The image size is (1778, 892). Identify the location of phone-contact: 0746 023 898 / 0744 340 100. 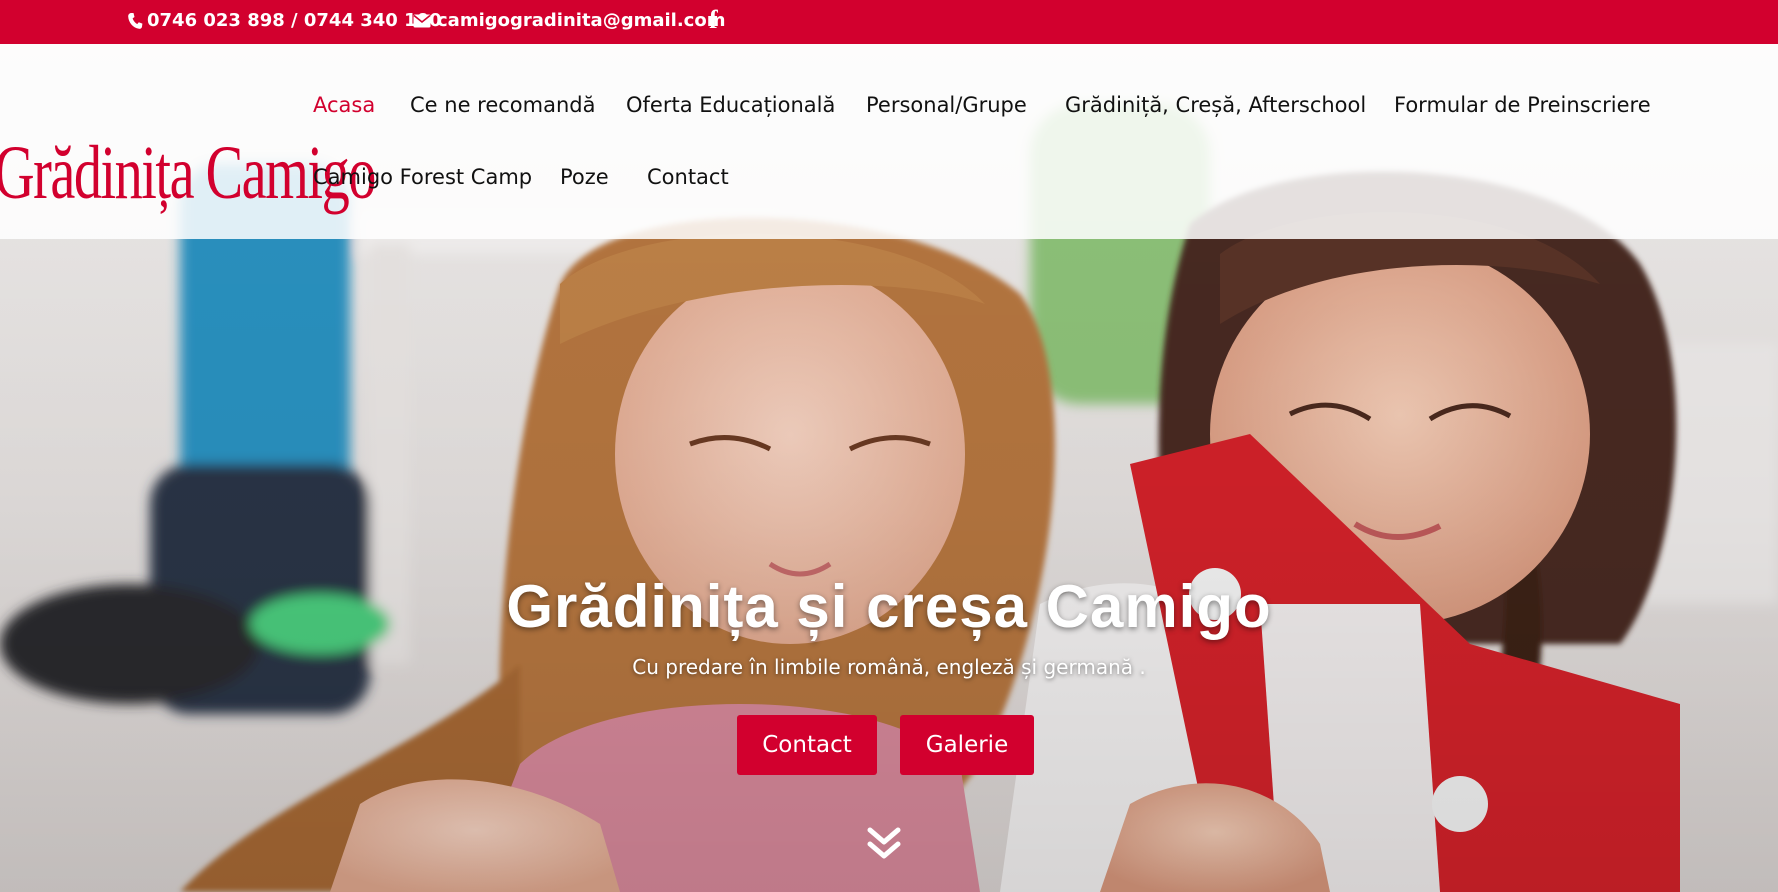
(284, 20).